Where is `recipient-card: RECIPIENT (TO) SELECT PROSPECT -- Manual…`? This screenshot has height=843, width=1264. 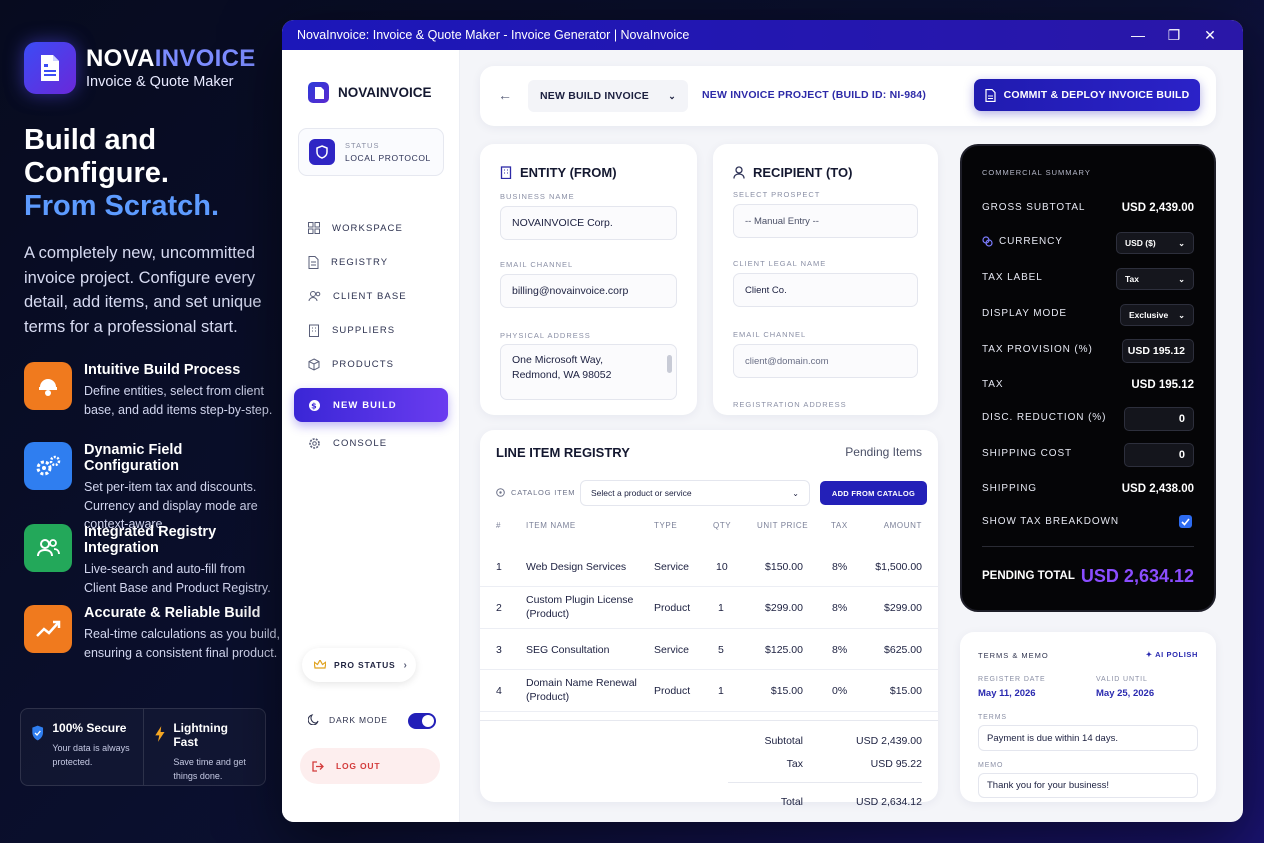
recipient-card: RECIPIENT (TO) SELECT PROSPECT -- Manual… is located at coordinates (825, 279).